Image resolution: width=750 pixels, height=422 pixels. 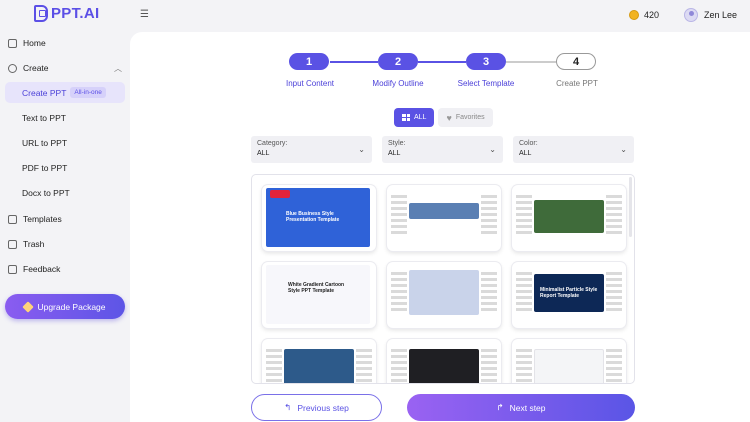 I want to click on sidebar-item-label: Trash, so click(x=34, y=244).